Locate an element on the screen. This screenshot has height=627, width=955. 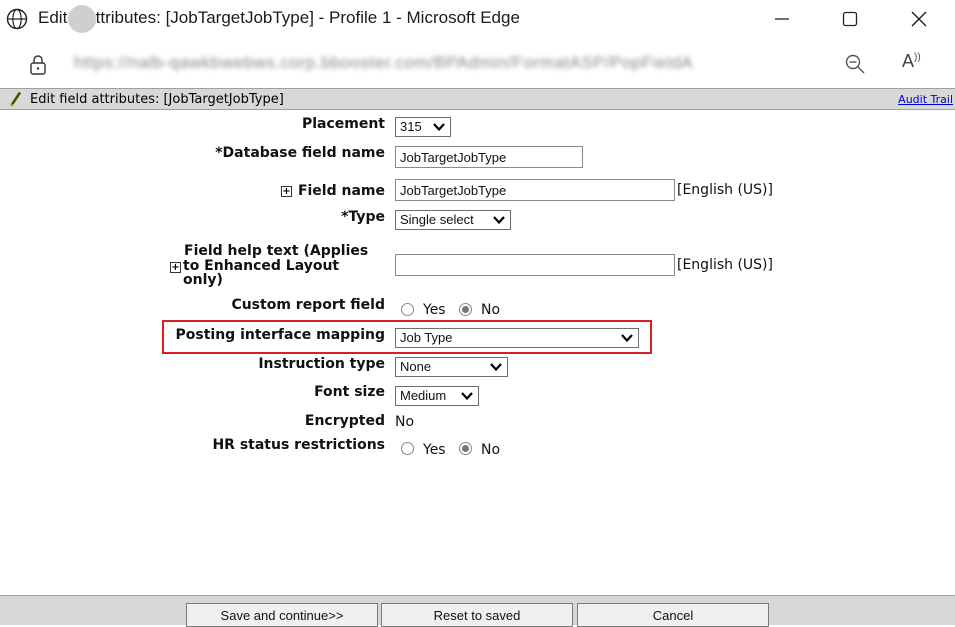
maximize-button is located at coordinates (850, 19).